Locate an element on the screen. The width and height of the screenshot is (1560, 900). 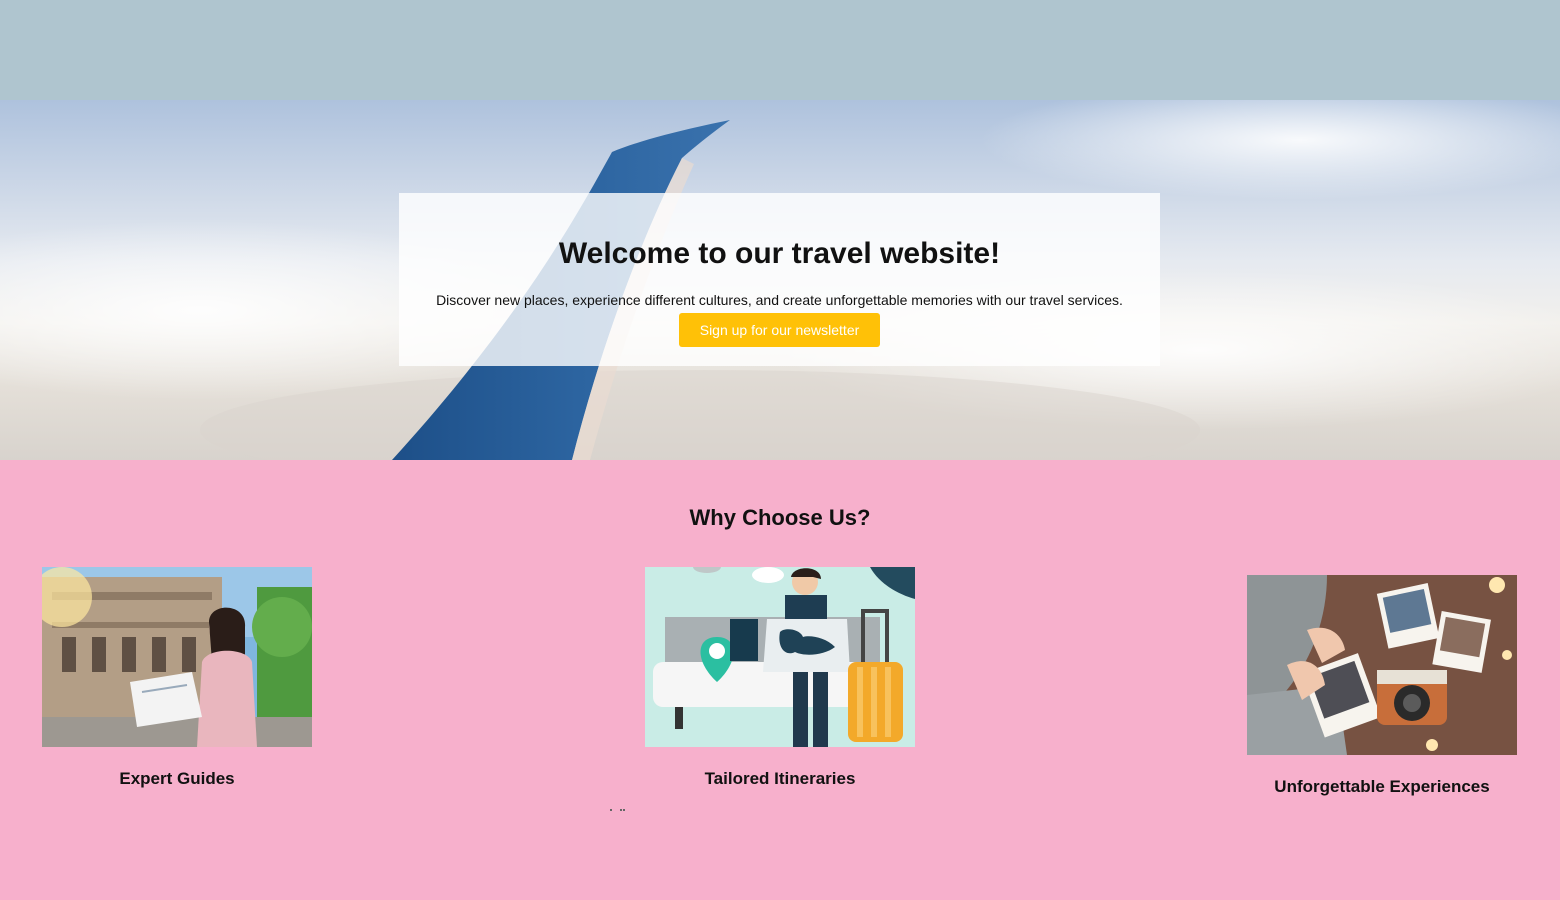
feature-image-expert-guides is located at coordinates (177, 657).